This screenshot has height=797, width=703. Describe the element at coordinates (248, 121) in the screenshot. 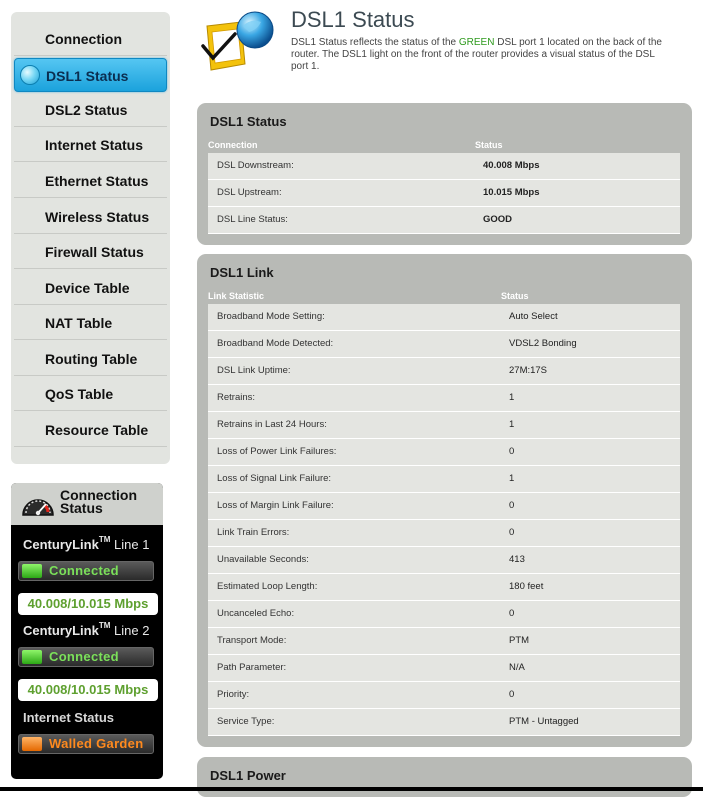

I see `panel-title: DSL1 Status` at that location.